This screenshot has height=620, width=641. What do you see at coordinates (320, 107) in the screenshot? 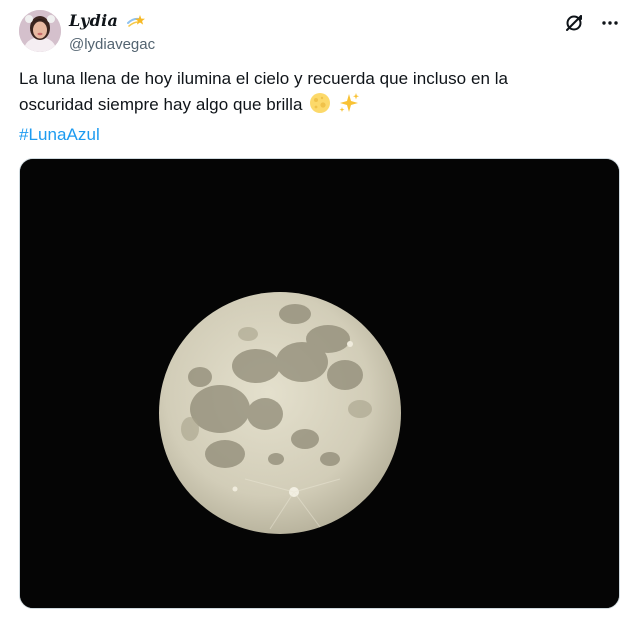
I see `full-moon-icon` at bounding box center [320, 107].